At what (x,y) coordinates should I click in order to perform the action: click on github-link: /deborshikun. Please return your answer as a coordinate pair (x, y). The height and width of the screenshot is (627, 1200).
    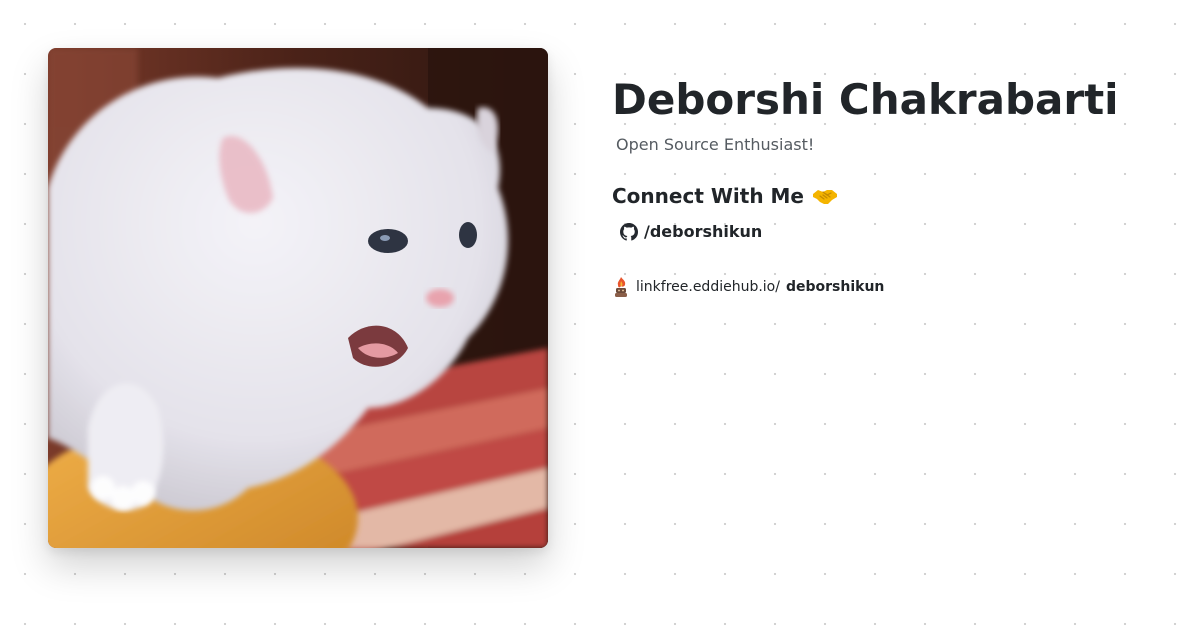
    Looking at the image, I should click on (691, 232).